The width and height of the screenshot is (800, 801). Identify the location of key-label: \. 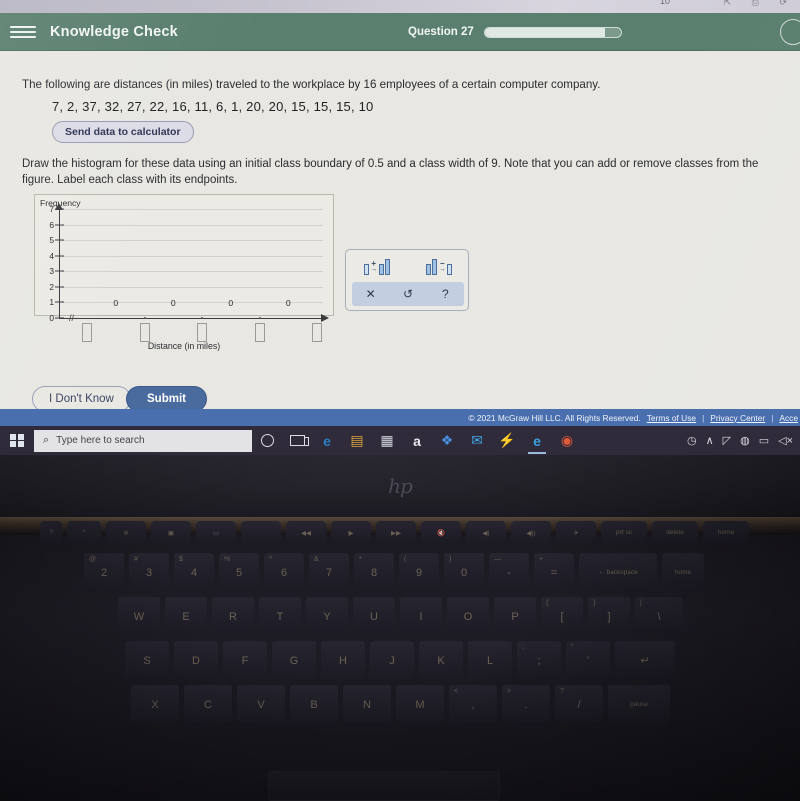
(659, 616).